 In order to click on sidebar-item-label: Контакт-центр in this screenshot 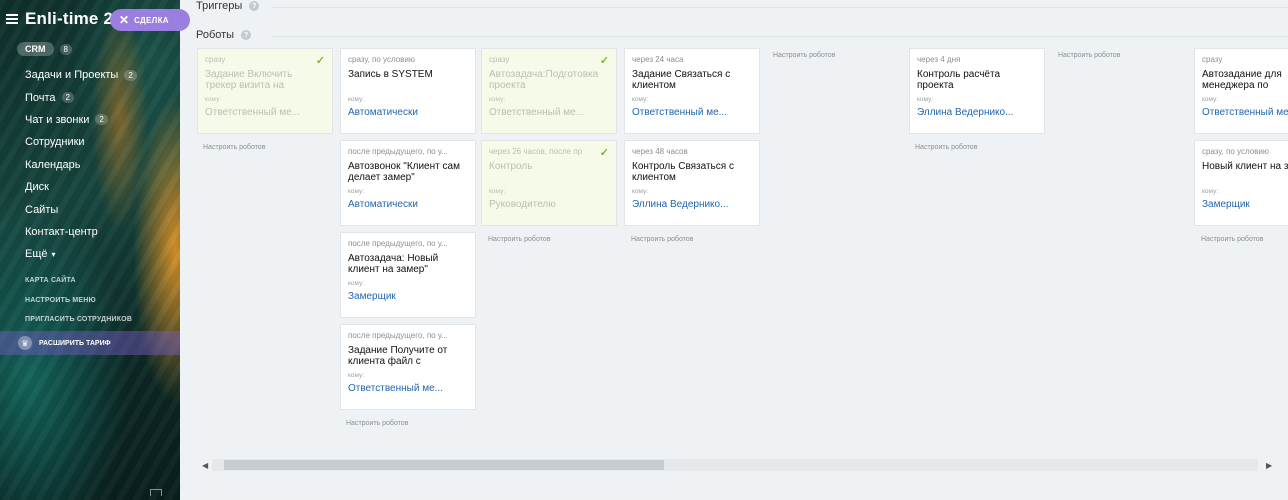, I will do `click(61, 231)`.